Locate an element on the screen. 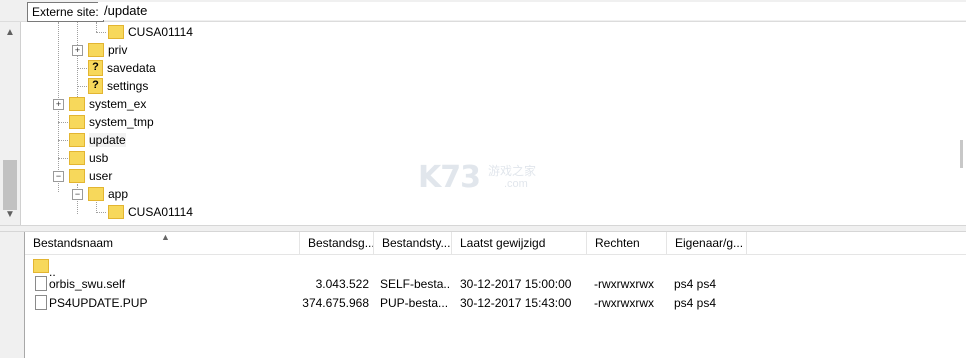 This screenshot has width=966, height=358. sort-ascending-icon: ▲ is located at coordinates (165, 237).